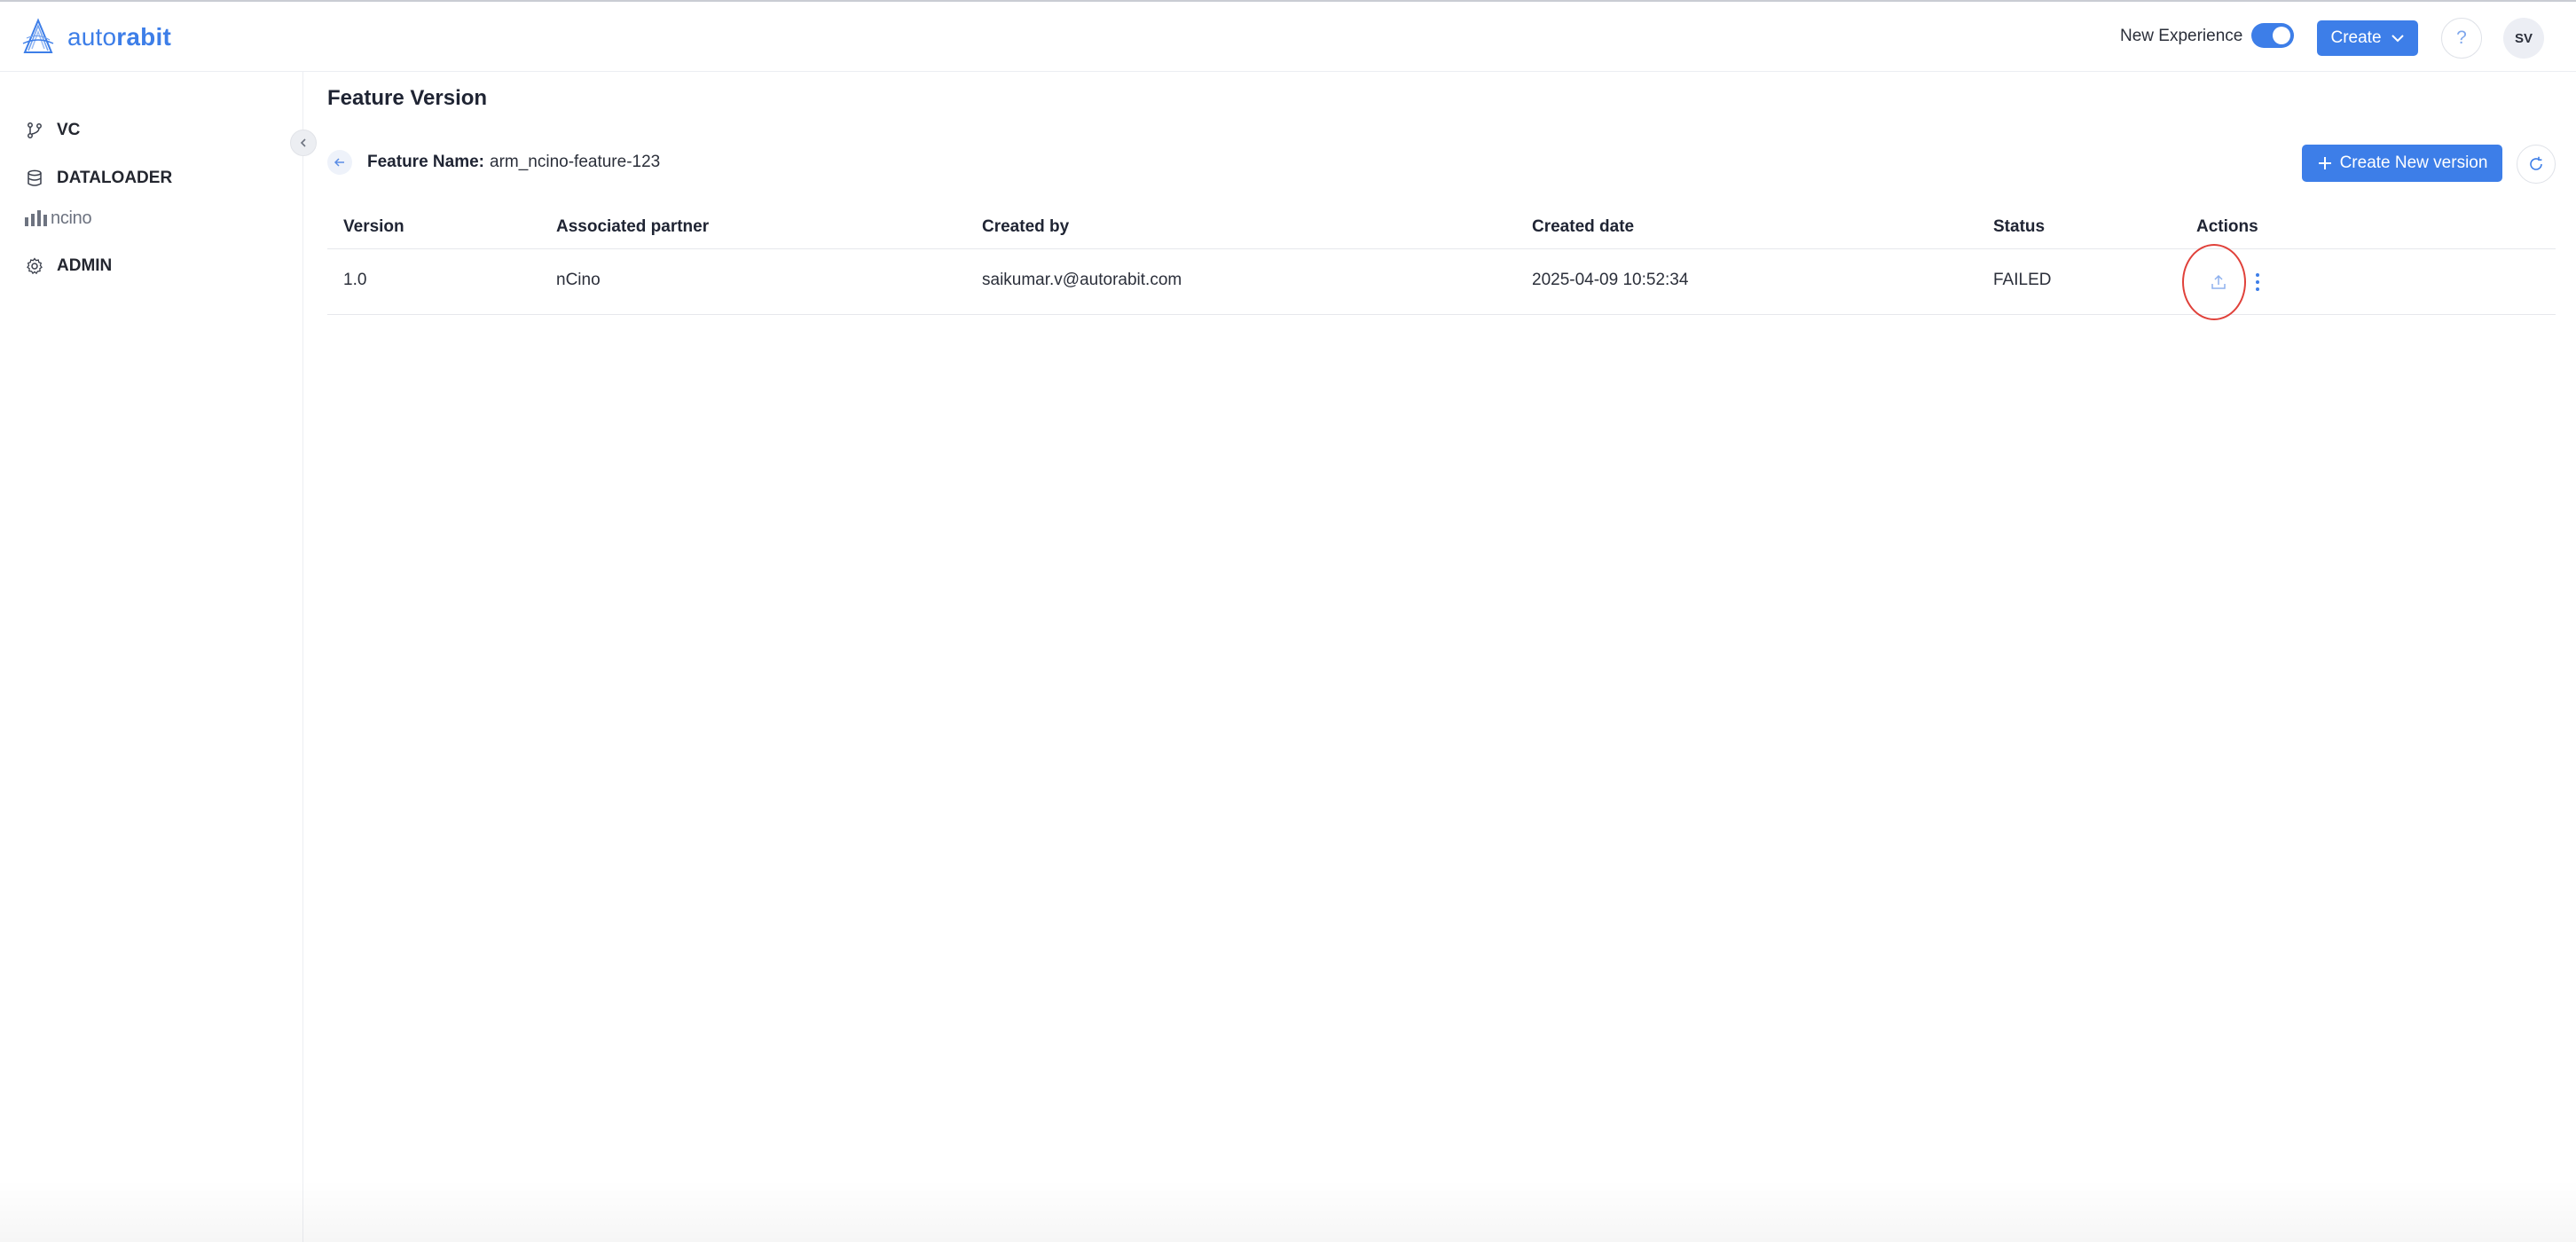  I want to click on cell-created-date: 2025-04-09 10:52:34, so click(1610, 280).